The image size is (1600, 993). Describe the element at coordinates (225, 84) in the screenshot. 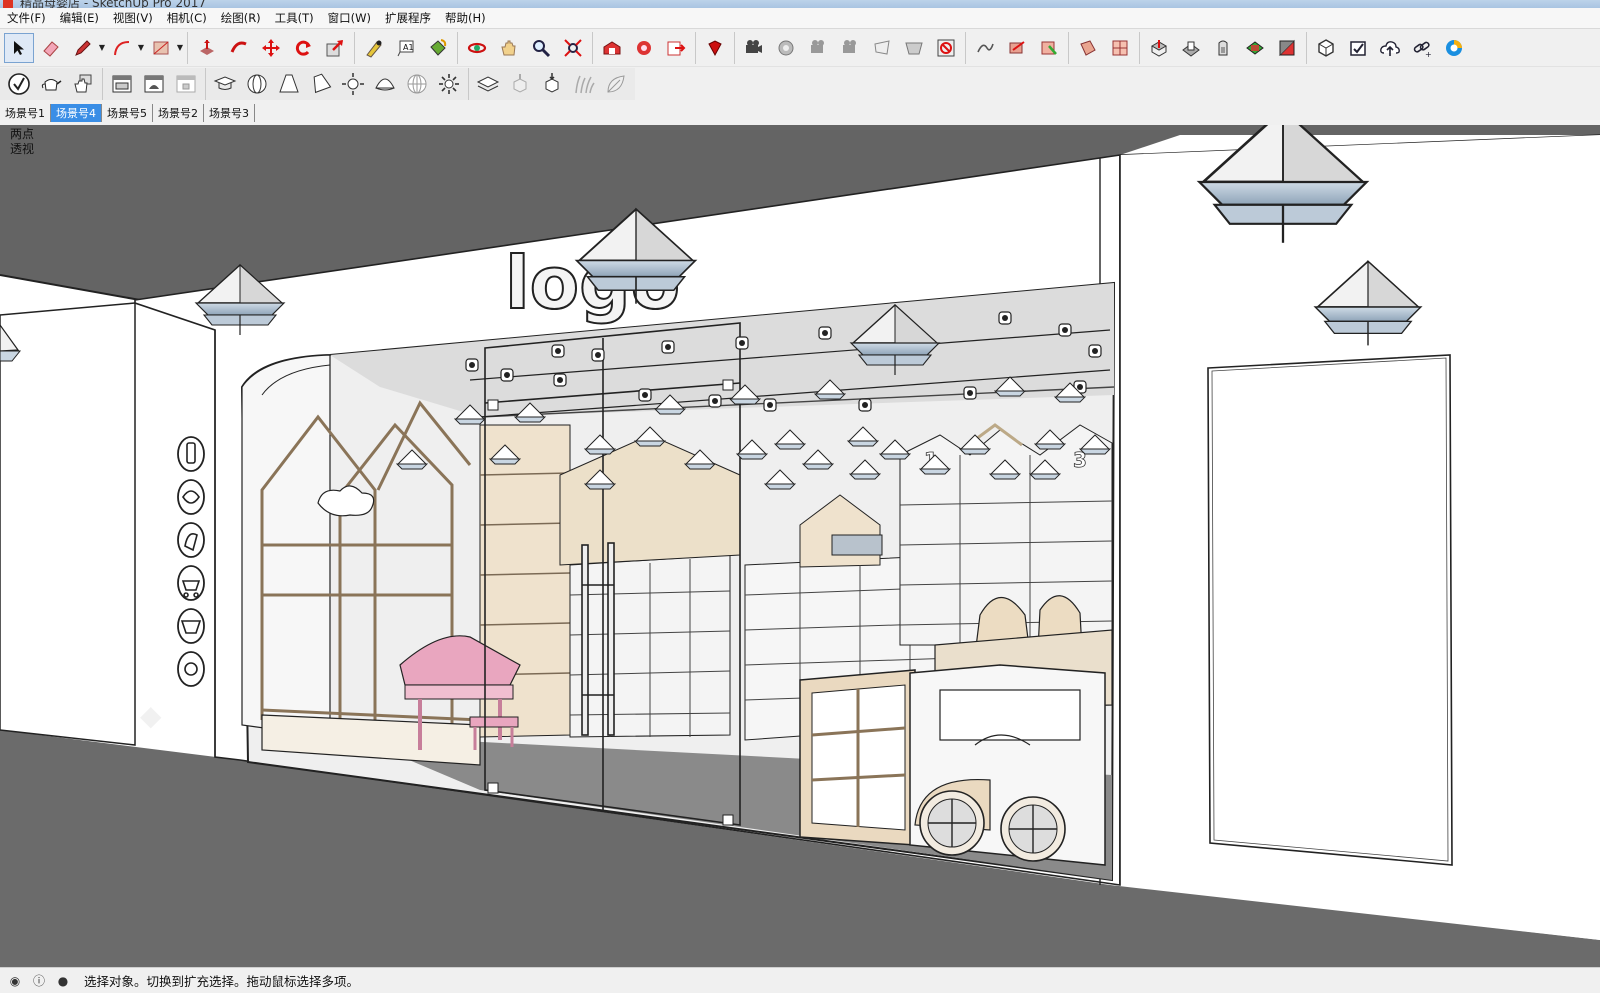

I see `geo-cap-icon` at that location.